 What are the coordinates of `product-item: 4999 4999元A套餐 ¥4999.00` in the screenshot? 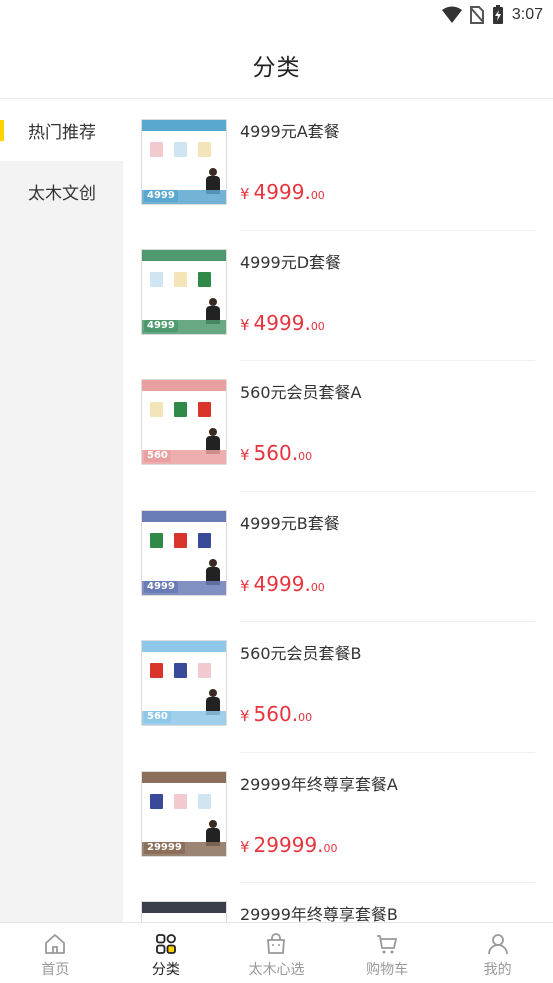 It's located at (338, 165).